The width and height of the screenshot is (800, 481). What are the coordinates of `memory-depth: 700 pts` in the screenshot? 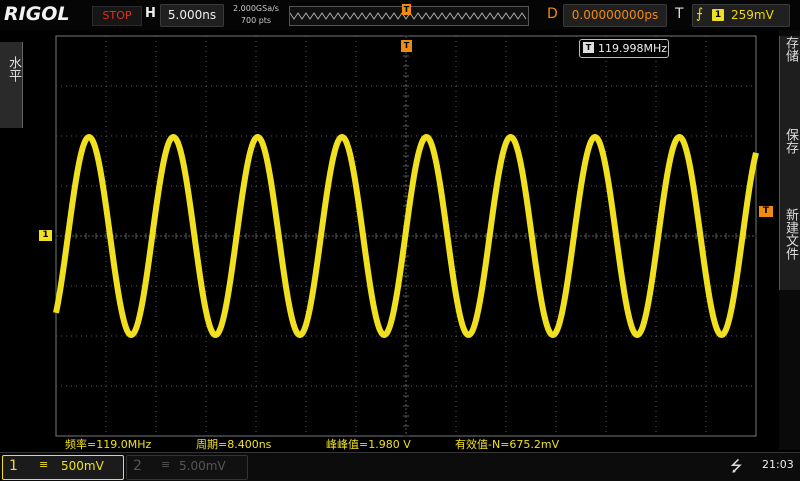 It's located at (256, 20).